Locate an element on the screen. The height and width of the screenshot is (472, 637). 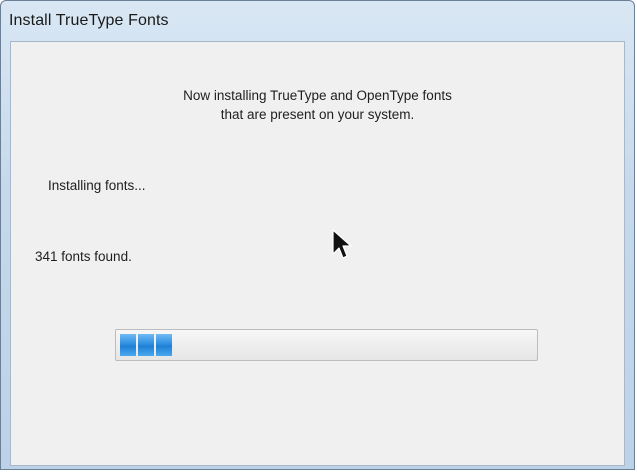
install-message-line-2: that are present on your system. is located at coordinates (317, 114).